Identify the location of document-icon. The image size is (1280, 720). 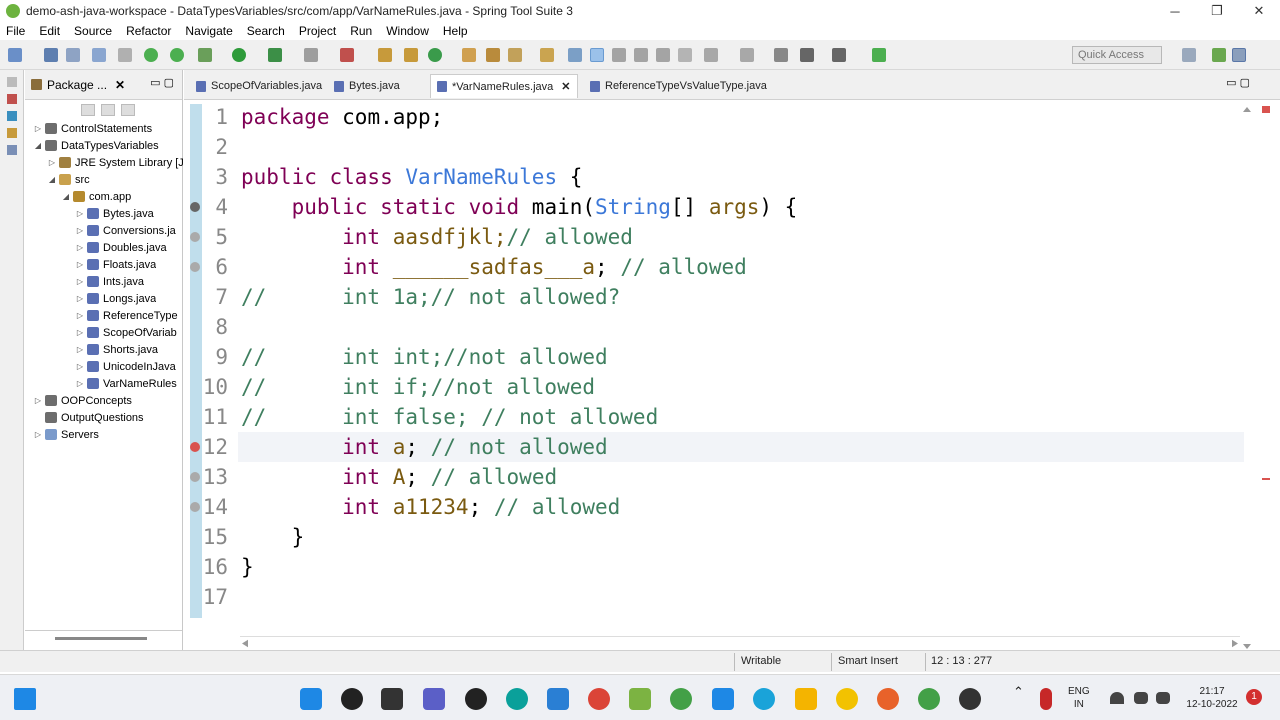
(558, 699).